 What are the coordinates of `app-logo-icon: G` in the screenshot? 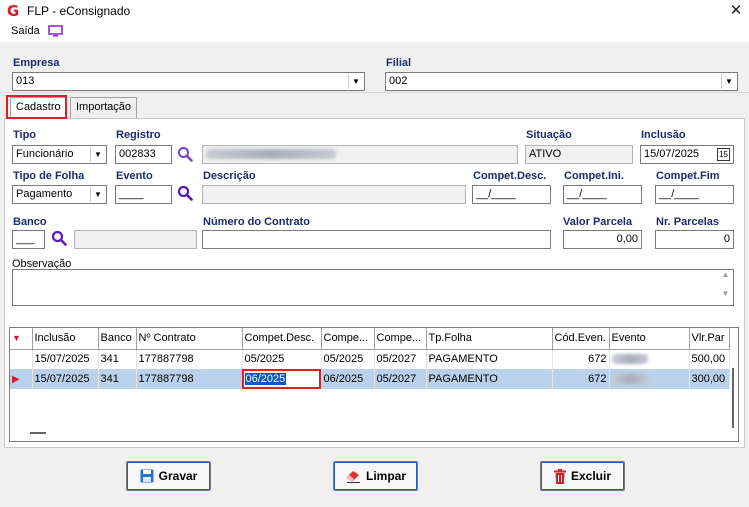 It's located at (13, 11).